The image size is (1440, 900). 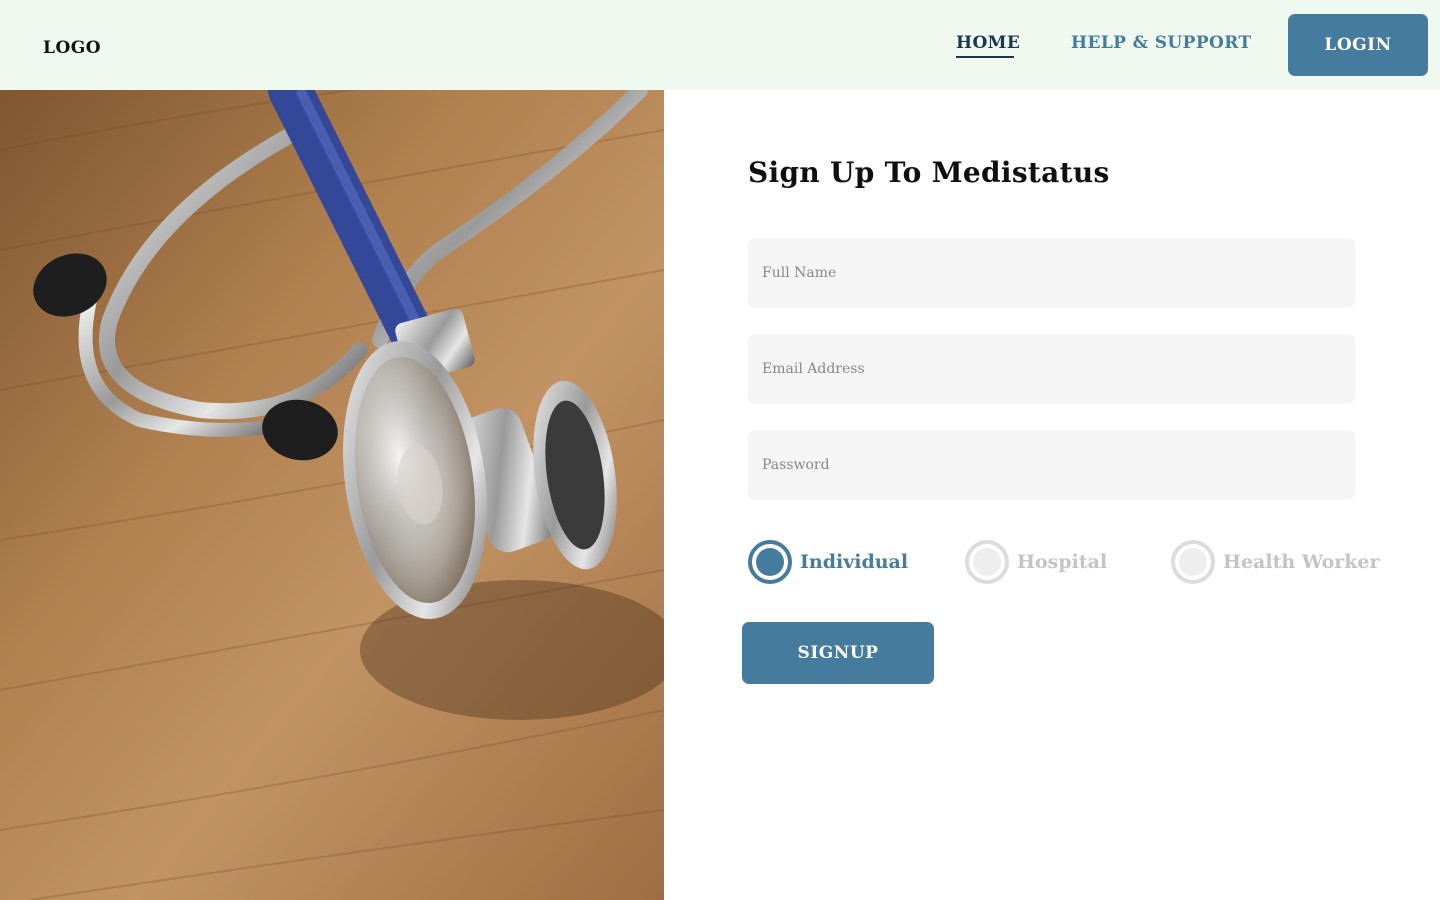 I want to click on full-name-input, so click(x=1051, y=273).